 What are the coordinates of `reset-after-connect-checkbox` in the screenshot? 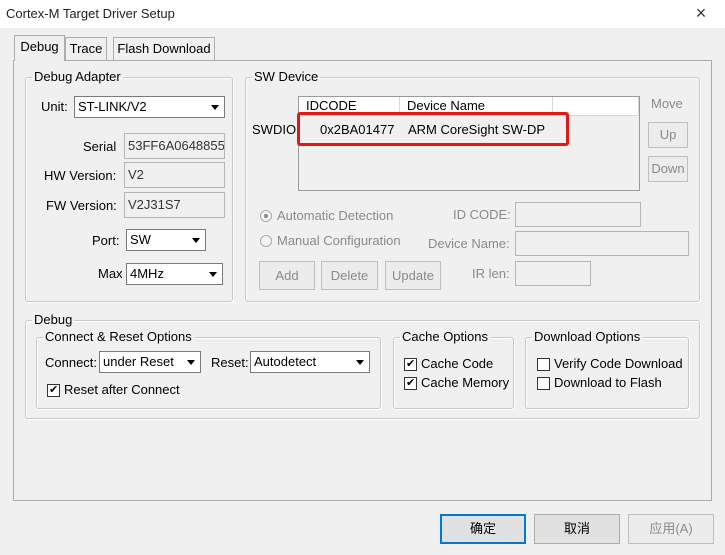 It's located at (53, 390).